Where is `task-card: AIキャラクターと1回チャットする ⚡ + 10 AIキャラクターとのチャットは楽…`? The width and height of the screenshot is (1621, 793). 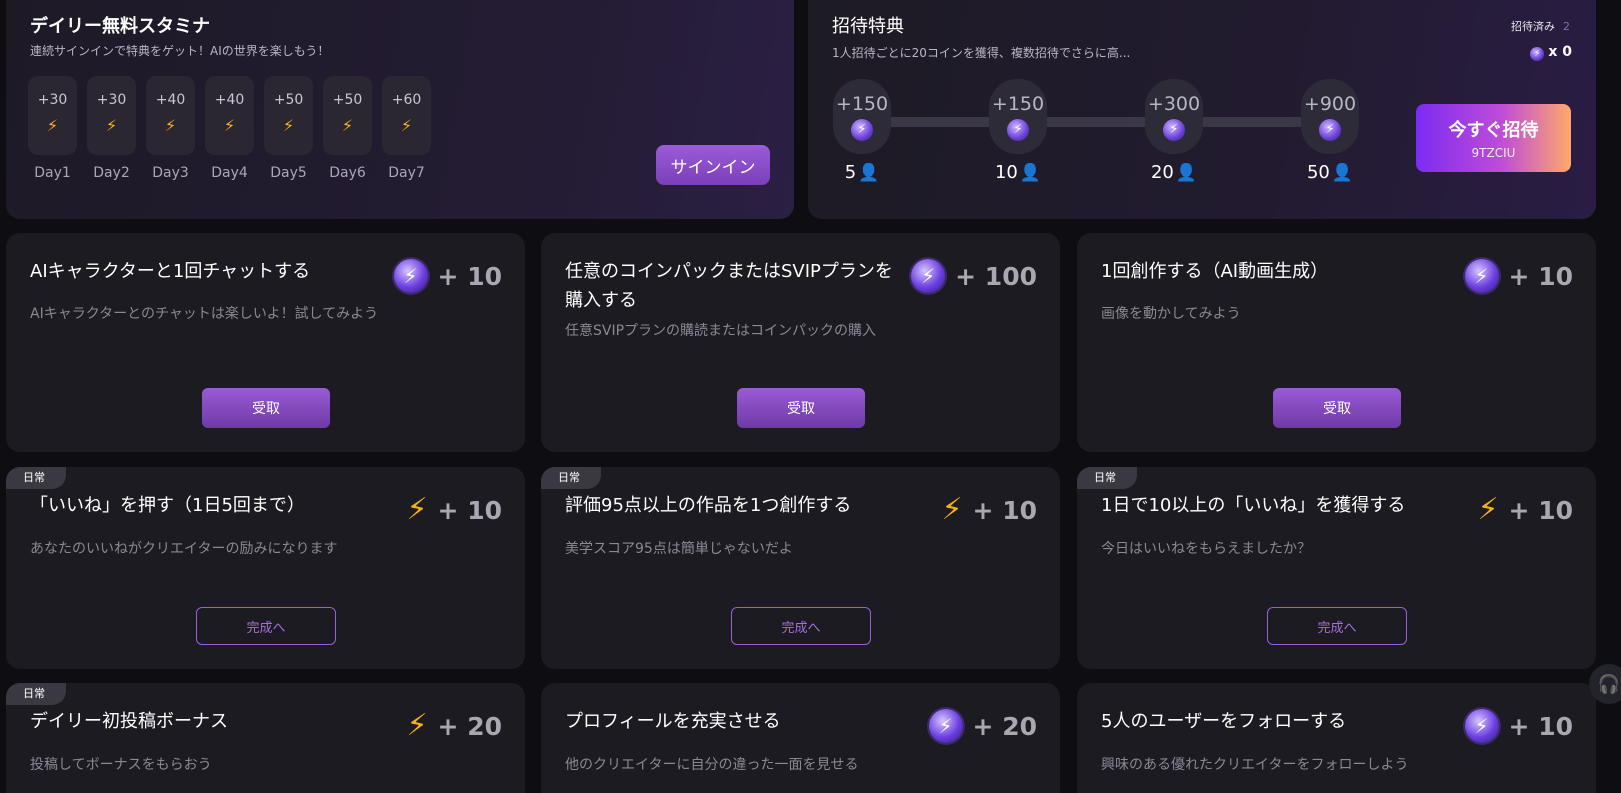
task-card: AIキャラクターと1回チャットする ⚡ + 10 AIキャラクターとのチャットは楽… is located at coordinates (265, 342).